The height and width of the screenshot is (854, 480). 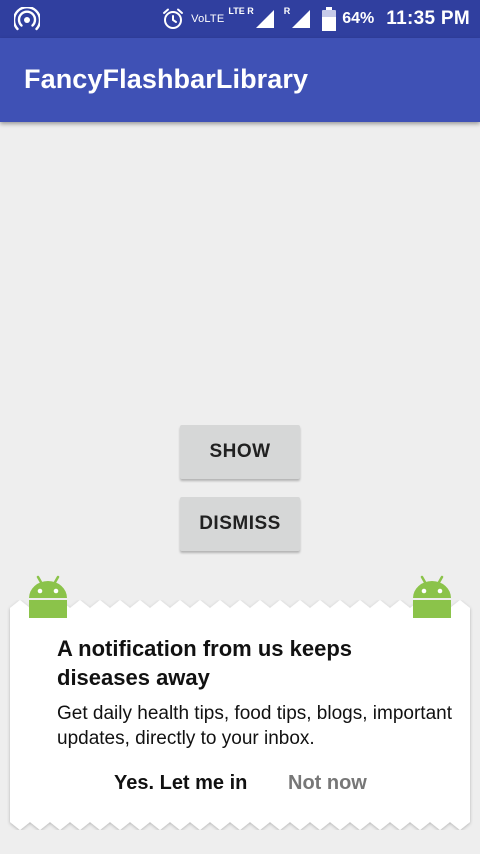 What do you see at coordinates (166, 79) in the screenshot?
I see `page-title: FancyFlashbarLibrary` at bounding box center [166, 79].